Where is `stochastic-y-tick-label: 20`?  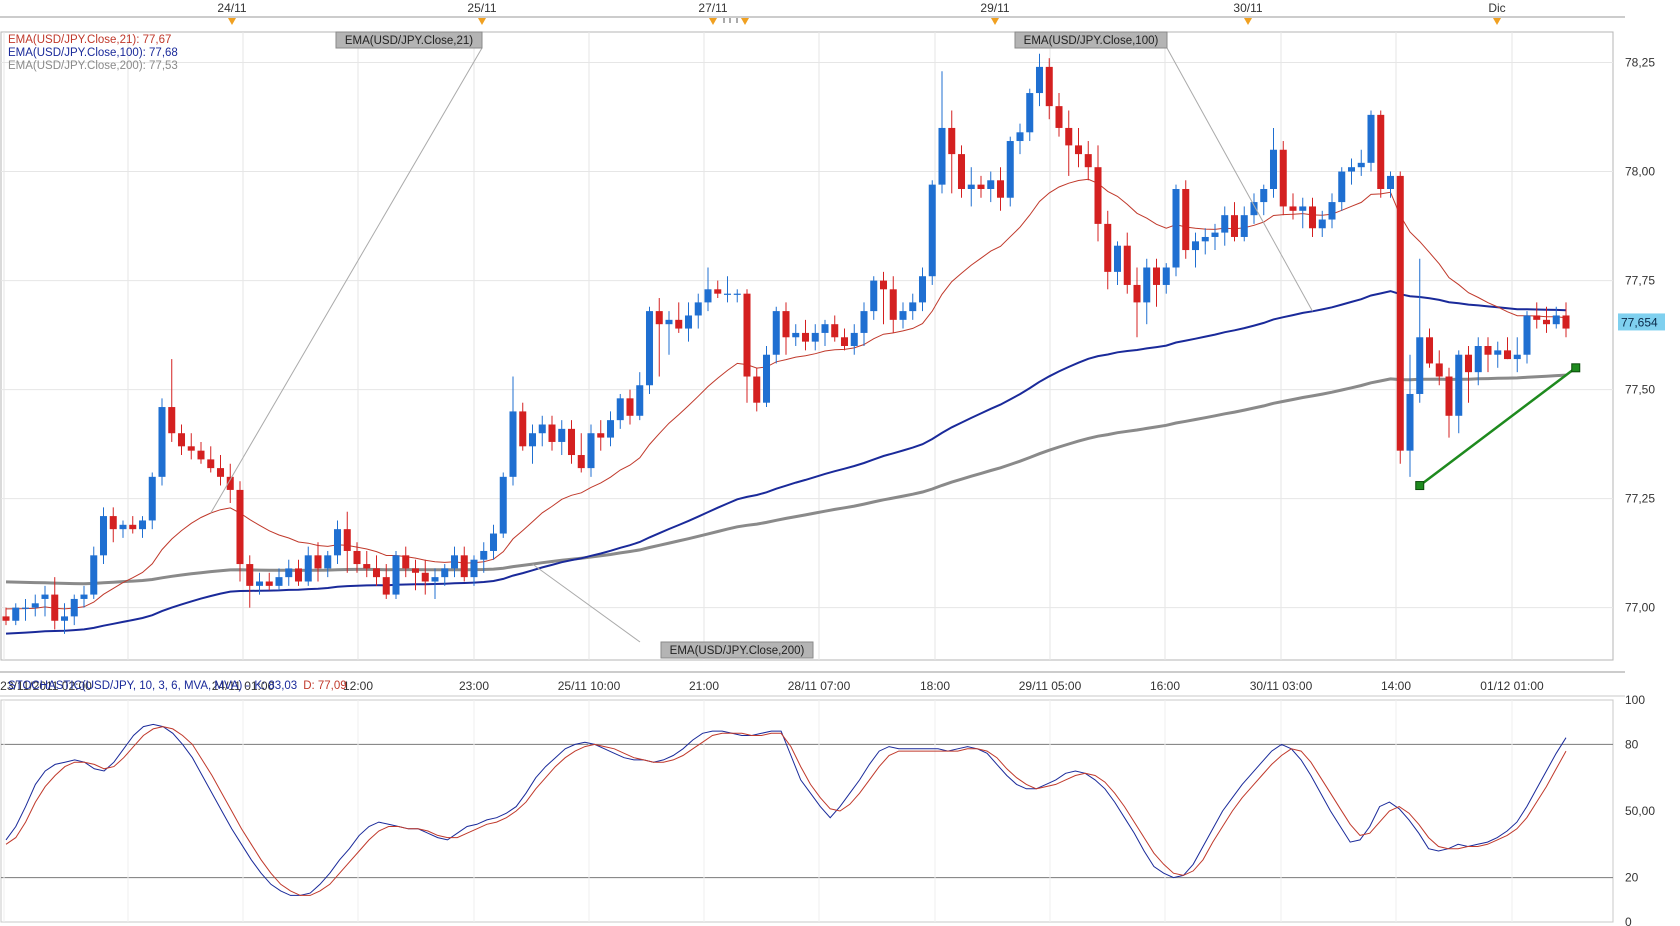 stochastic-y-tick-label: 20 is located at coordinates (1632, 878).